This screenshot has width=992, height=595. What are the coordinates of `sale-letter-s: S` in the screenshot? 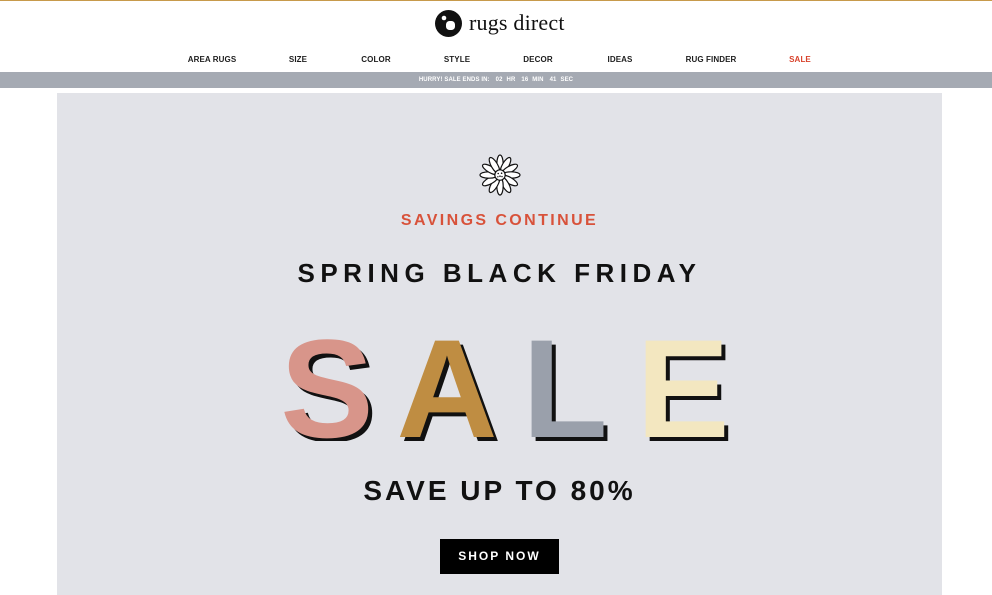 It's located at (326, 381).